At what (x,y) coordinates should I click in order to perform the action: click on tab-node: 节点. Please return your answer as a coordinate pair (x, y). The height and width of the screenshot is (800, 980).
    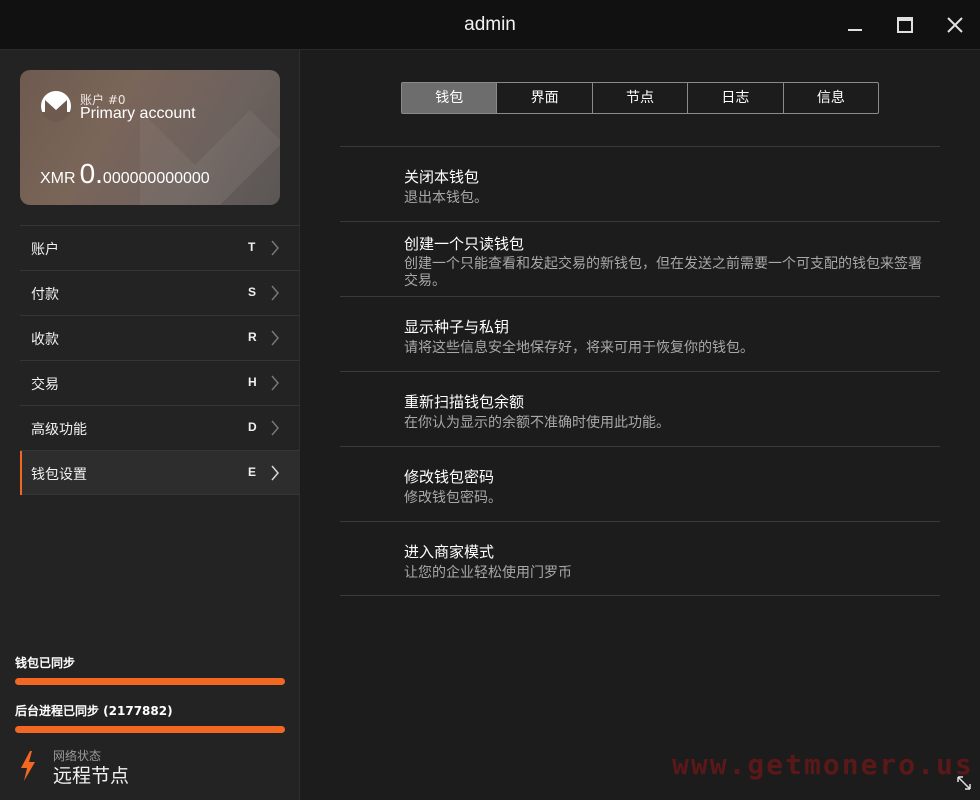
    Looking at the image, I should click on (639, 98).